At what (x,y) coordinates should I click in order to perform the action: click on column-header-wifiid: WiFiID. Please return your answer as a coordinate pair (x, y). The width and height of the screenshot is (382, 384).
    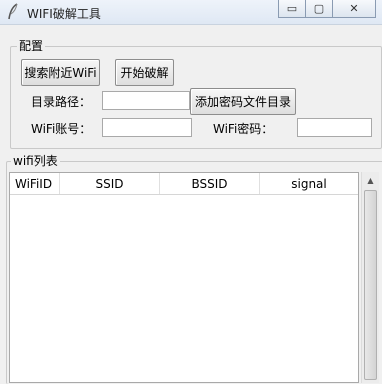
    Looking at the image, I should click on (35, 183).